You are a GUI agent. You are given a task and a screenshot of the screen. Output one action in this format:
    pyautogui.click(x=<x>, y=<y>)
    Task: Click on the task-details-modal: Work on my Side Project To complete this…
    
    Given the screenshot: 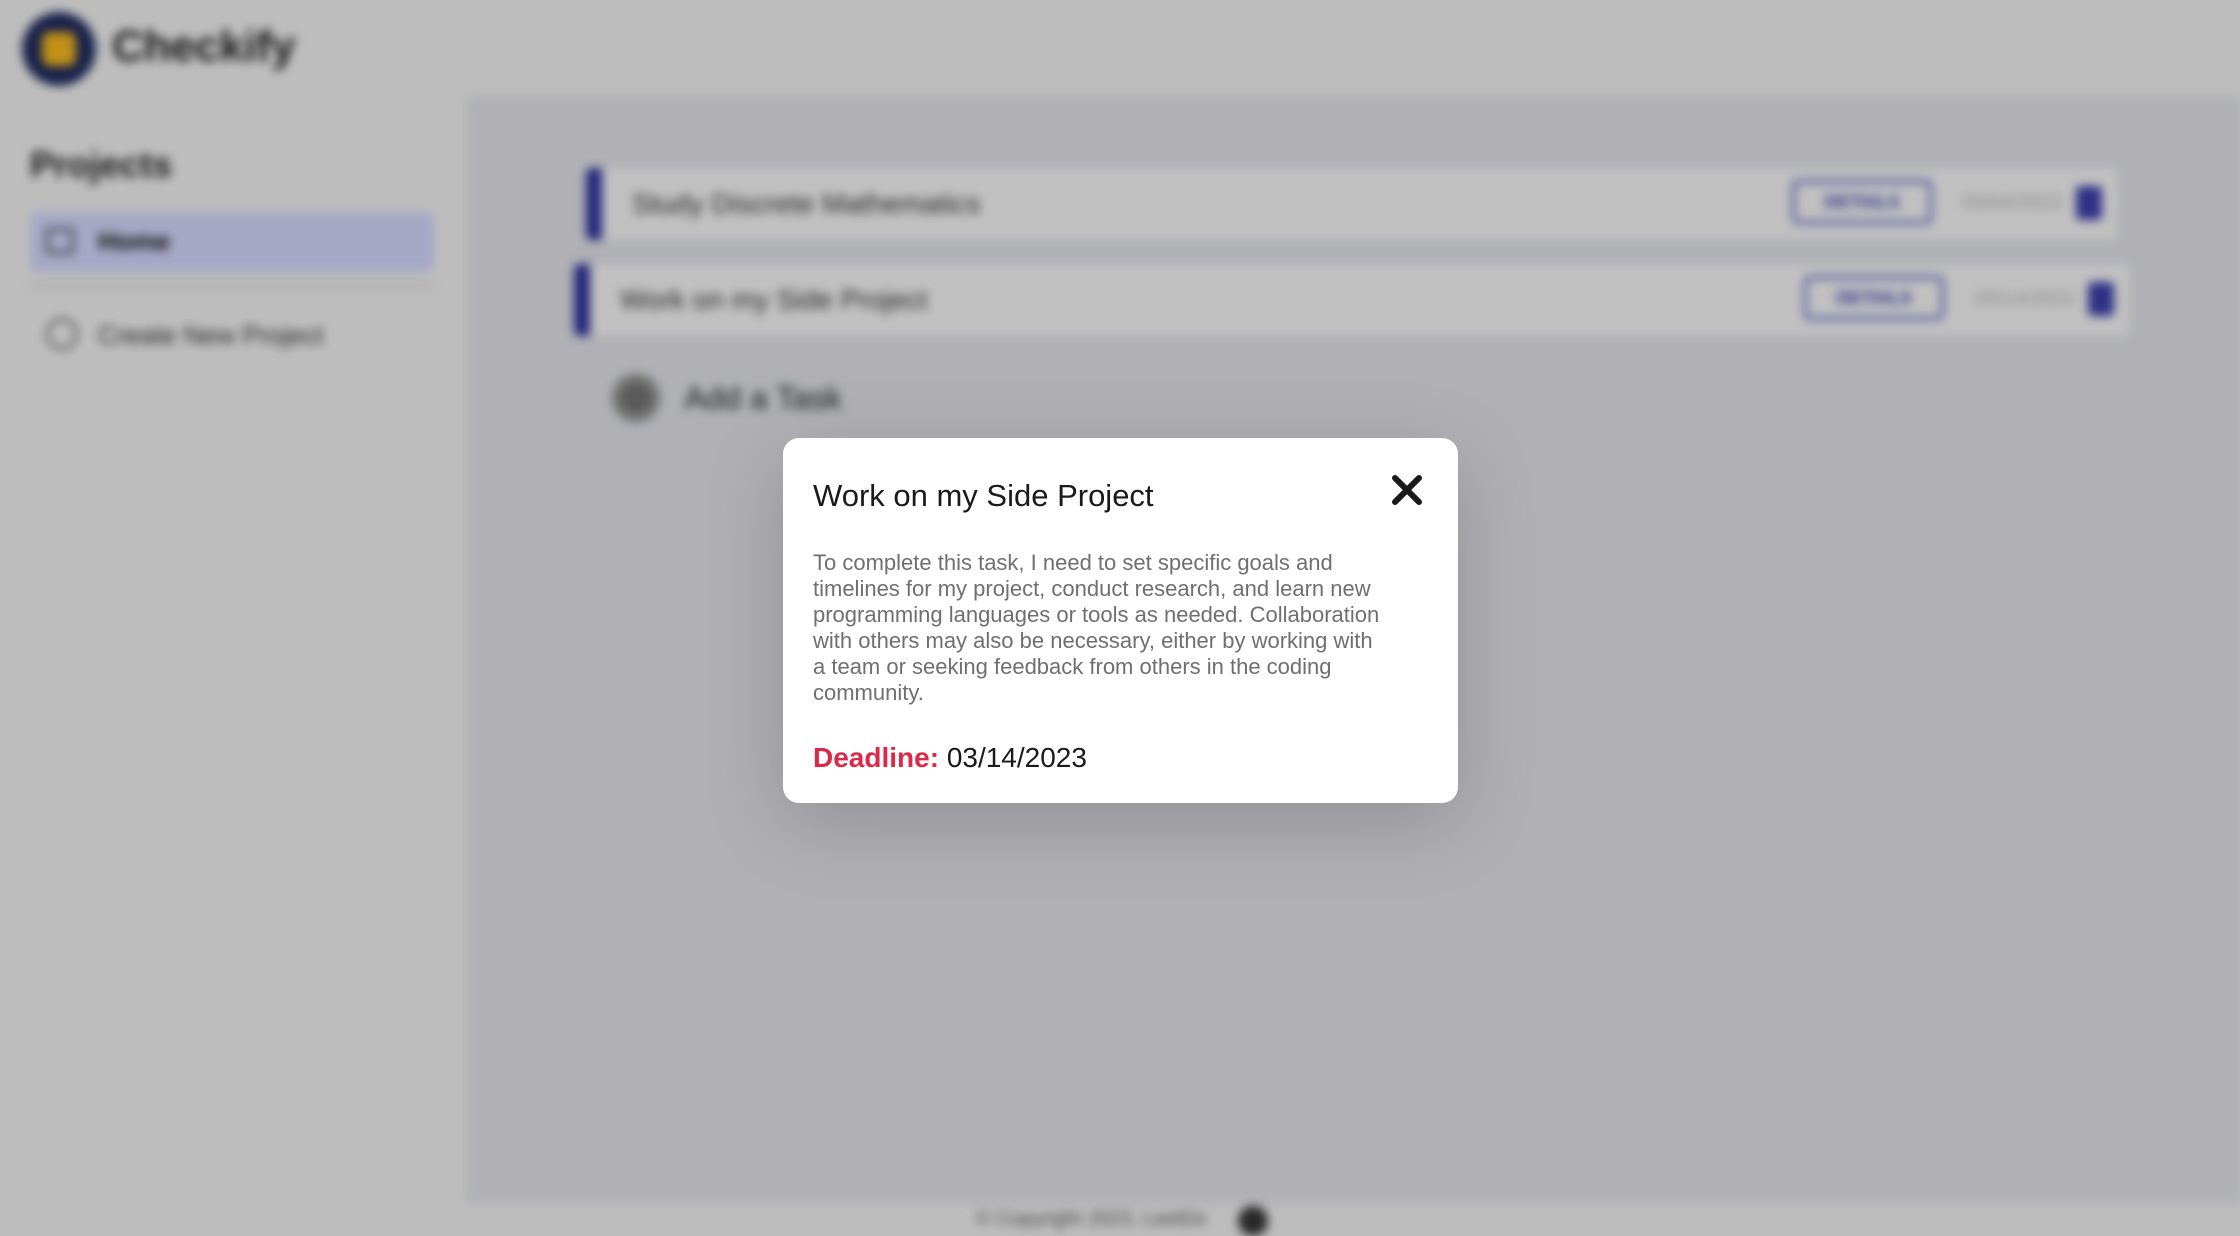 What is the action you would take?
    pyautogui.click(x=1120, y=620)
    